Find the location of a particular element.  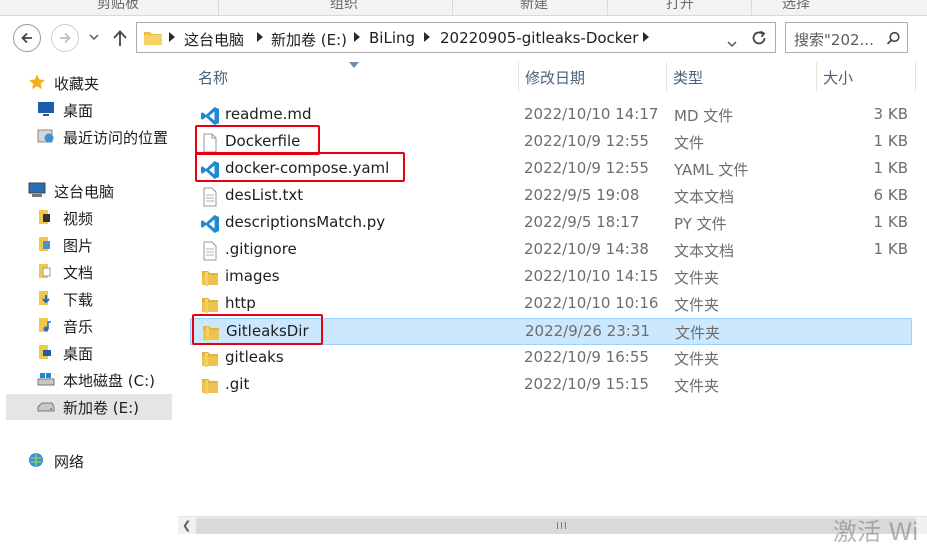

file-row: desList.txt 2022/9/5 19:08 文本文档 6 KB is located at coordinates (551, 196).